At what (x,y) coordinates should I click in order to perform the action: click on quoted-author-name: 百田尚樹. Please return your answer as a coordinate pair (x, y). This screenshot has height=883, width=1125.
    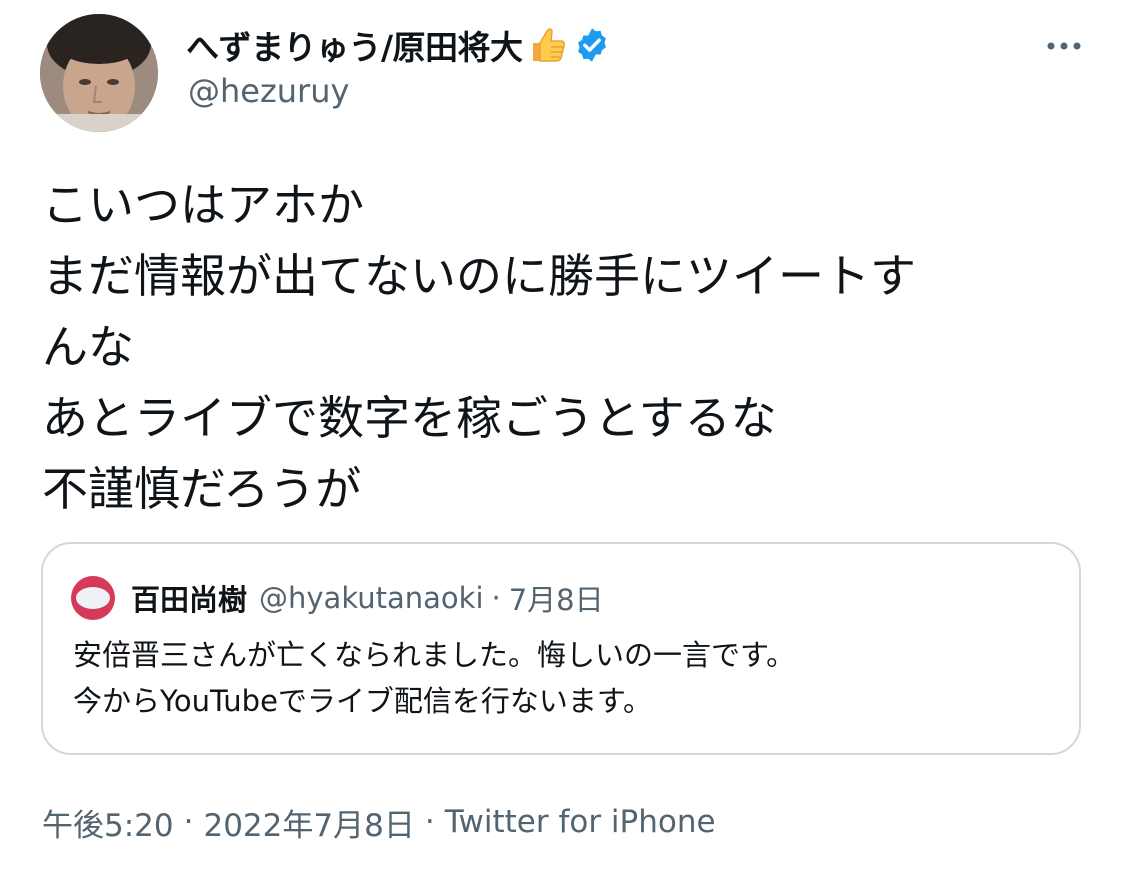
    Looking at the image, I should click on (189, 600).